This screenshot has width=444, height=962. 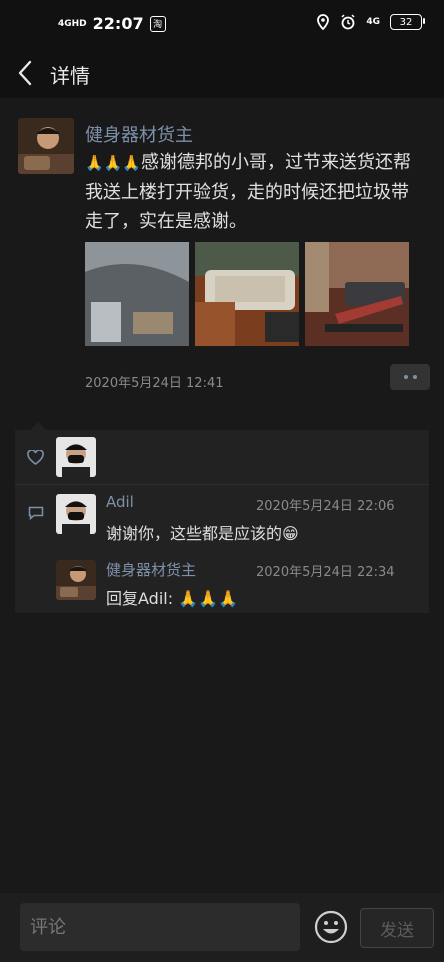 I want to click on battery-icon: 32, so click(x=407, y=22).